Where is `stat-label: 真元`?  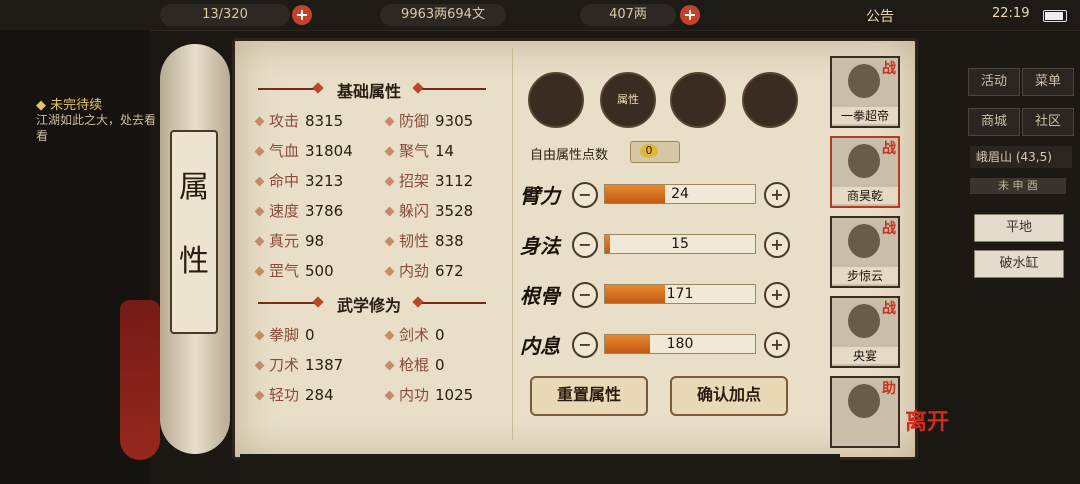
stat-label: 真元 is located at coordinates (284, 241).